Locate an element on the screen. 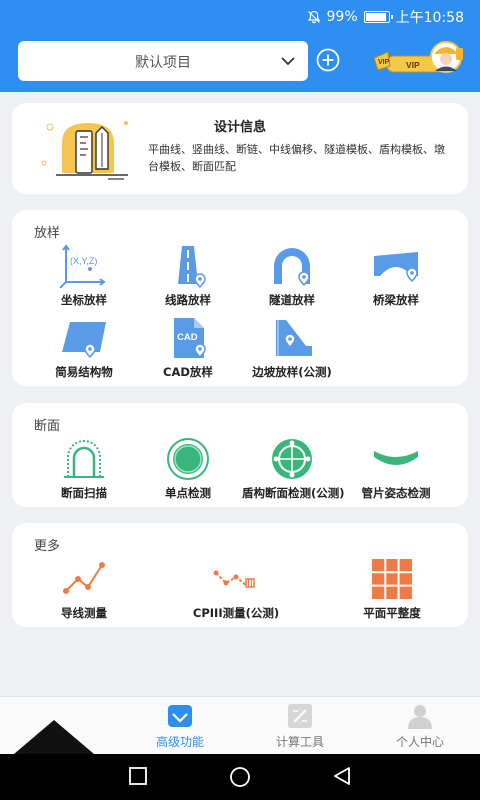 Image resolution: width=480 pixels, height=800 pixels. back-button is located at coordinates (342, 776).